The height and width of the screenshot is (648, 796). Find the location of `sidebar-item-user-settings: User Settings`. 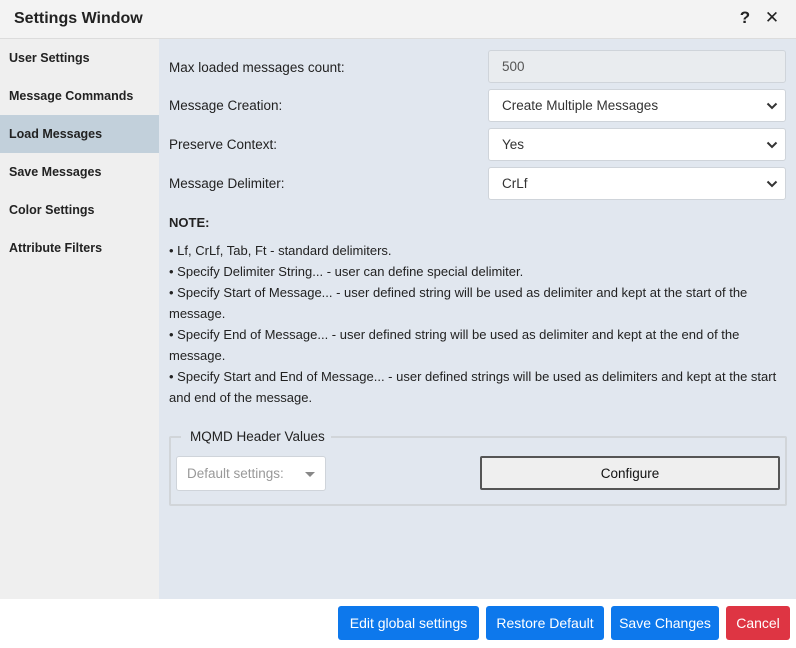

sidebar-item-user-settings: User Settings is located at coordinates (79, 58).